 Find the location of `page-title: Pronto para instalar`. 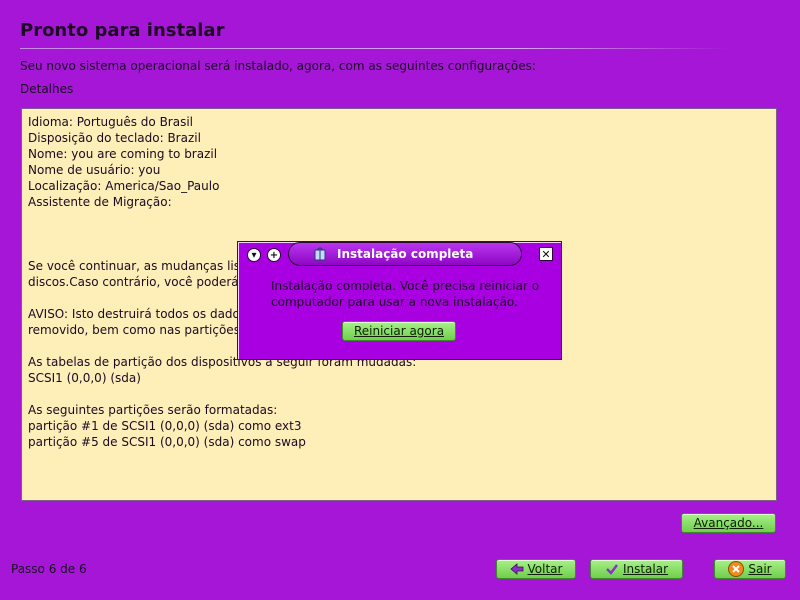

page-title: Pronto para instalar is located at coordinates (122, 30).